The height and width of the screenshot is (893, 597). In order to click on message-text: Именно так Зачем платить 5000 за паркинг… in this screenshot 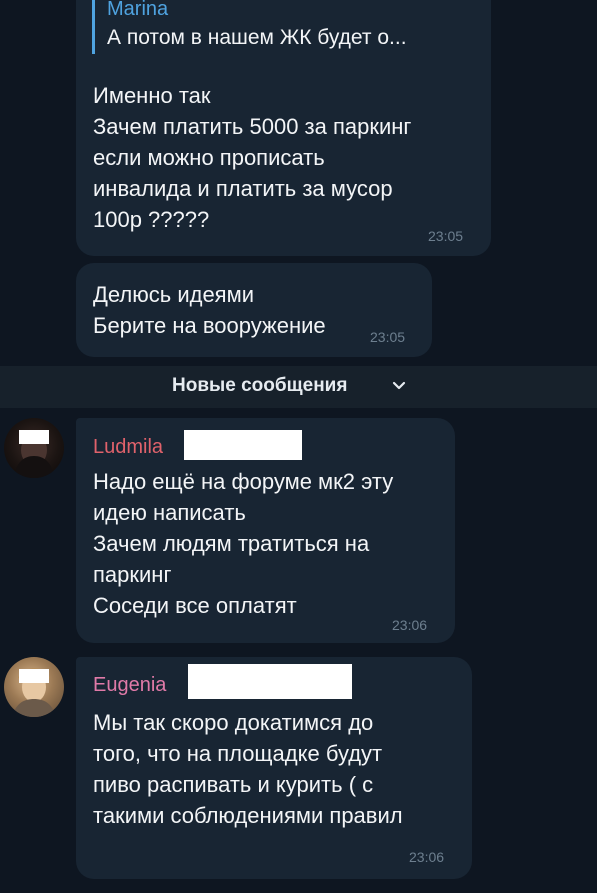, I will do `click(252, 157)`.